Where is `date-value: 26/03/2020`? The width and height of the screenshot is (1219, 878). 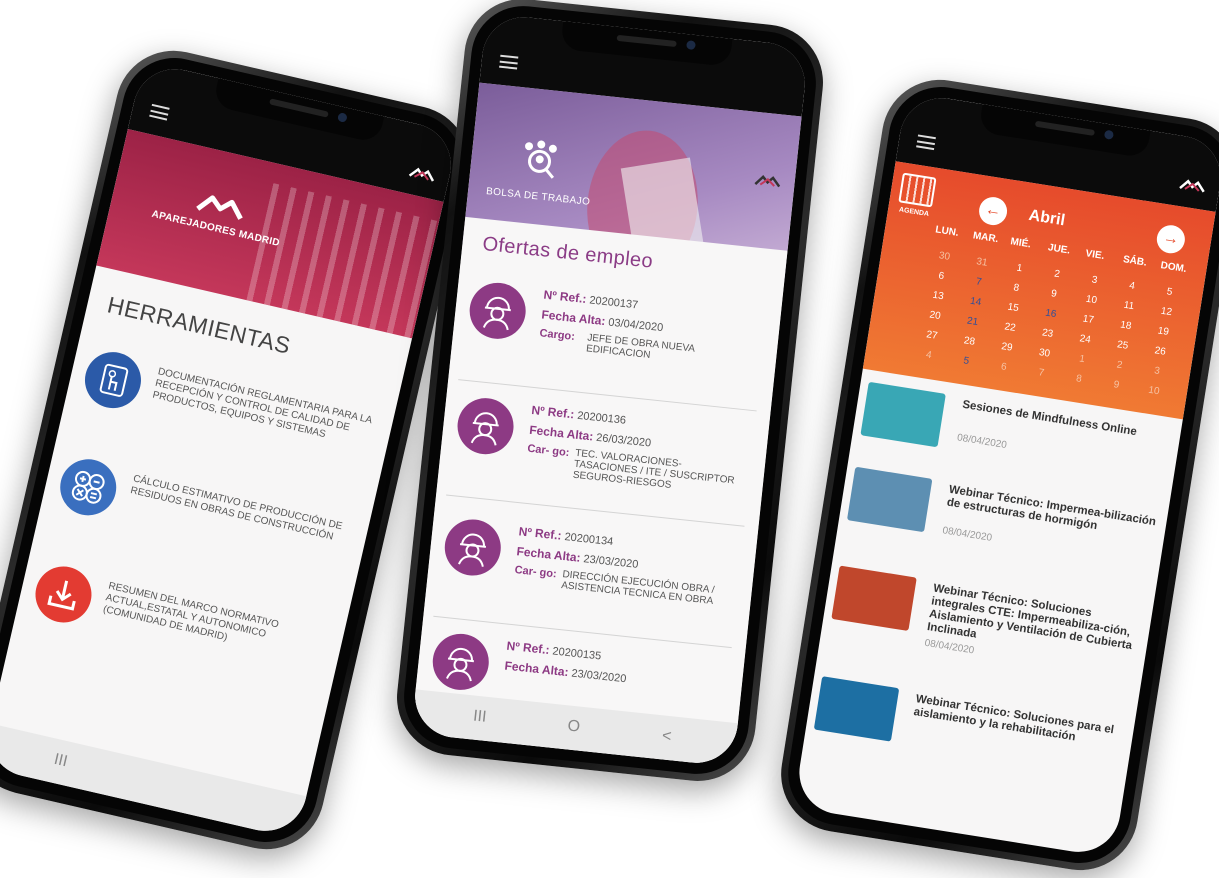 date-value: 26/03/2020 is located at coordinates (623, 440).